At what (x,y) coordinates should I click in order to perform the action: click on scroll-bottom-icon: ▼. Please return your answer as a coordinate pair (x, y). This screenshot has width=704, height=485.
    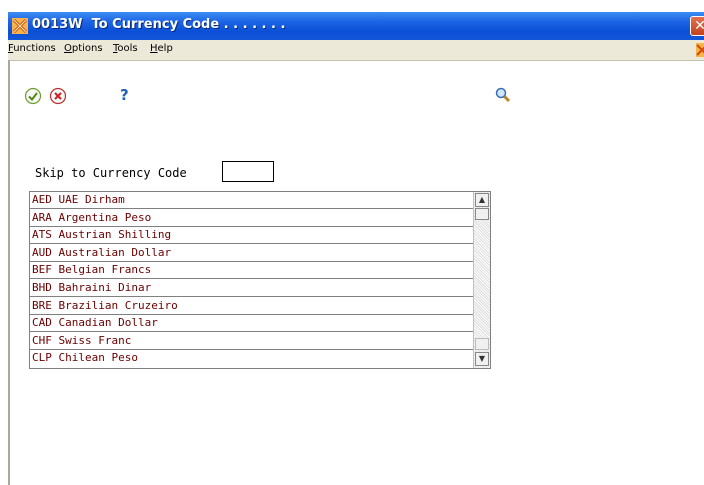
    Looking at the image, I should click on (482, 358).